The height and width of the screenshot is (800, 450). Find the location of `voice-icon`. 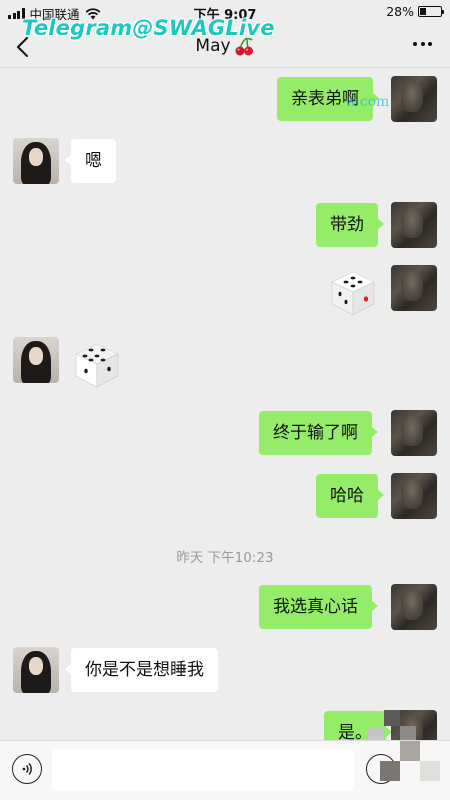

voice-icon is located at coordinates (27, 769).